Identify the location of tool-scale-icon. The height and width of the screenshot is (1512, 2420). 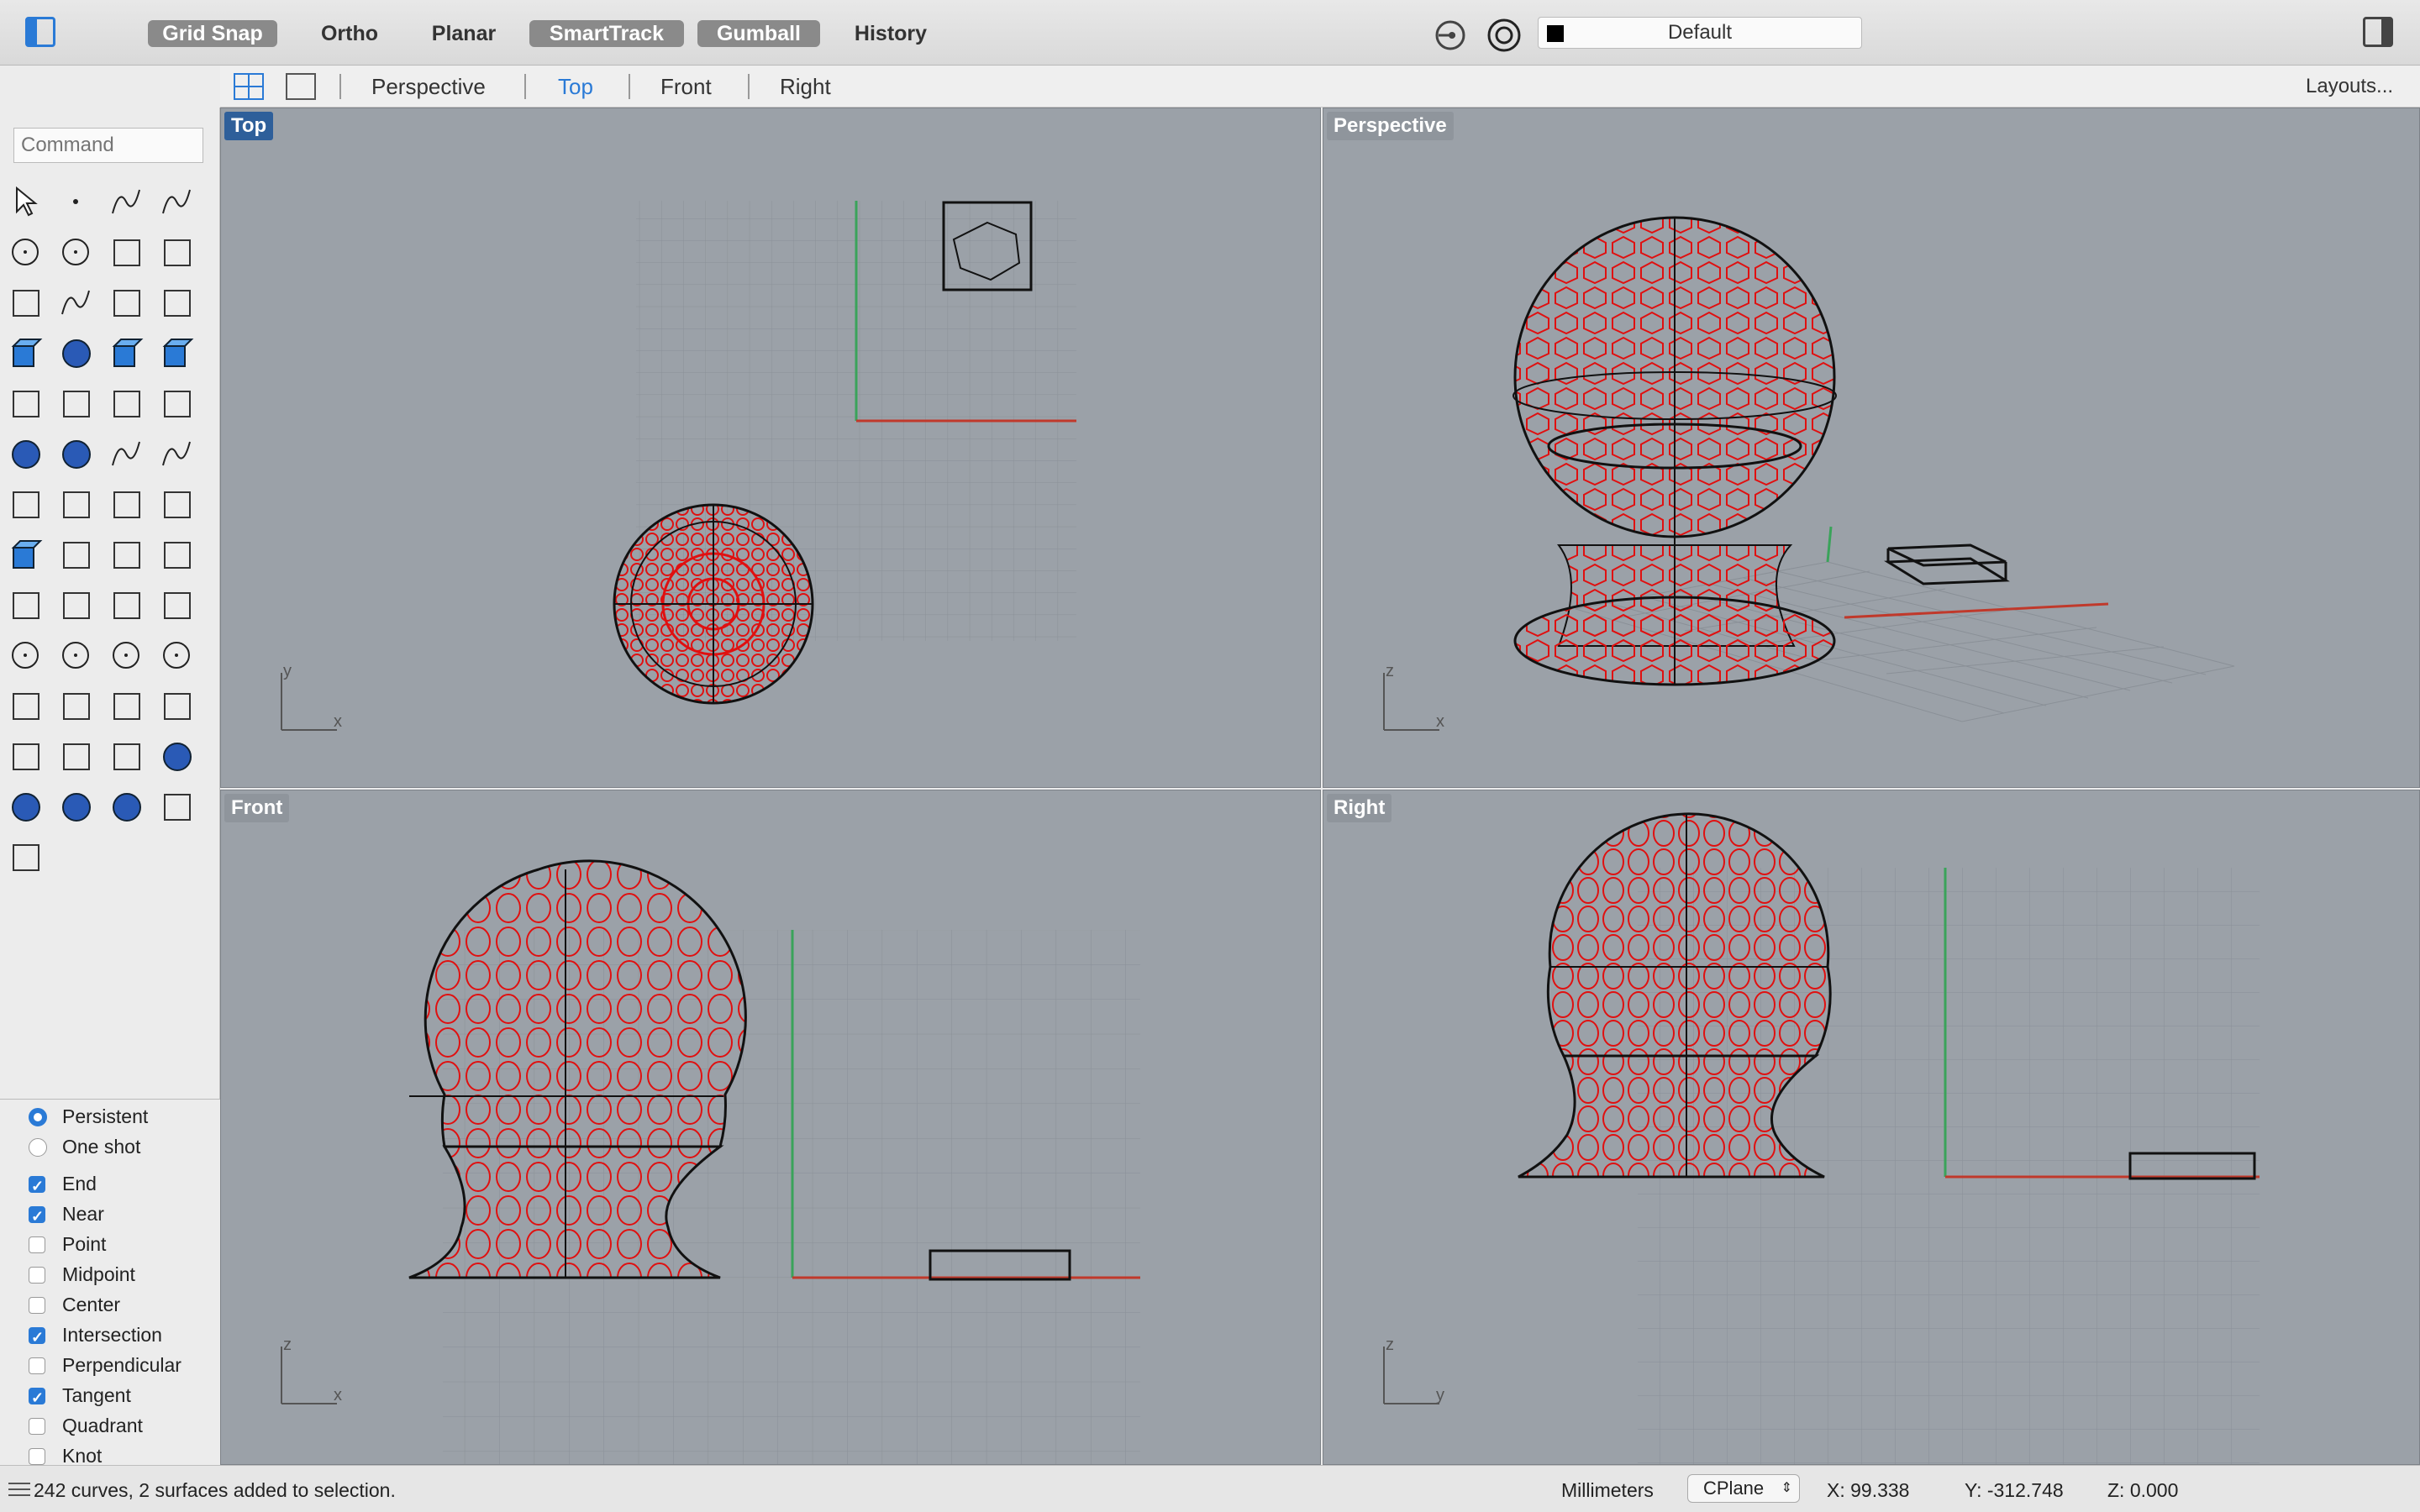
(77, 505).